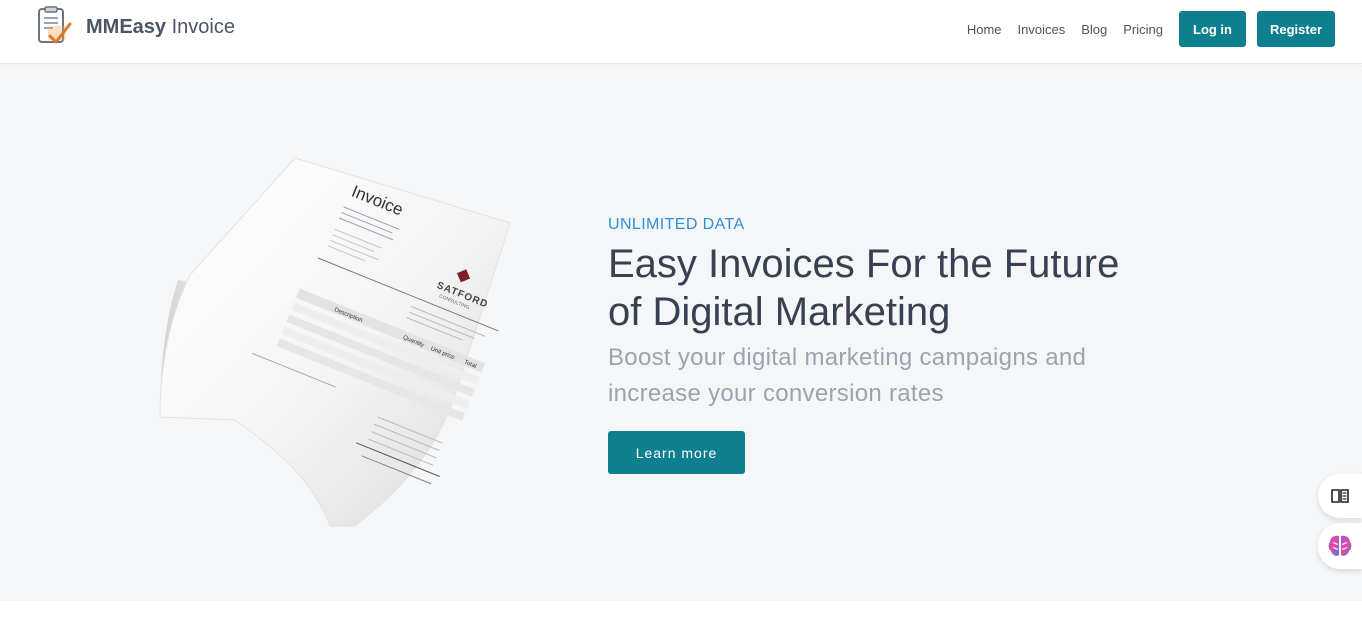  I want to click on brand-name-bold: MMEasy, so click(126, 26).